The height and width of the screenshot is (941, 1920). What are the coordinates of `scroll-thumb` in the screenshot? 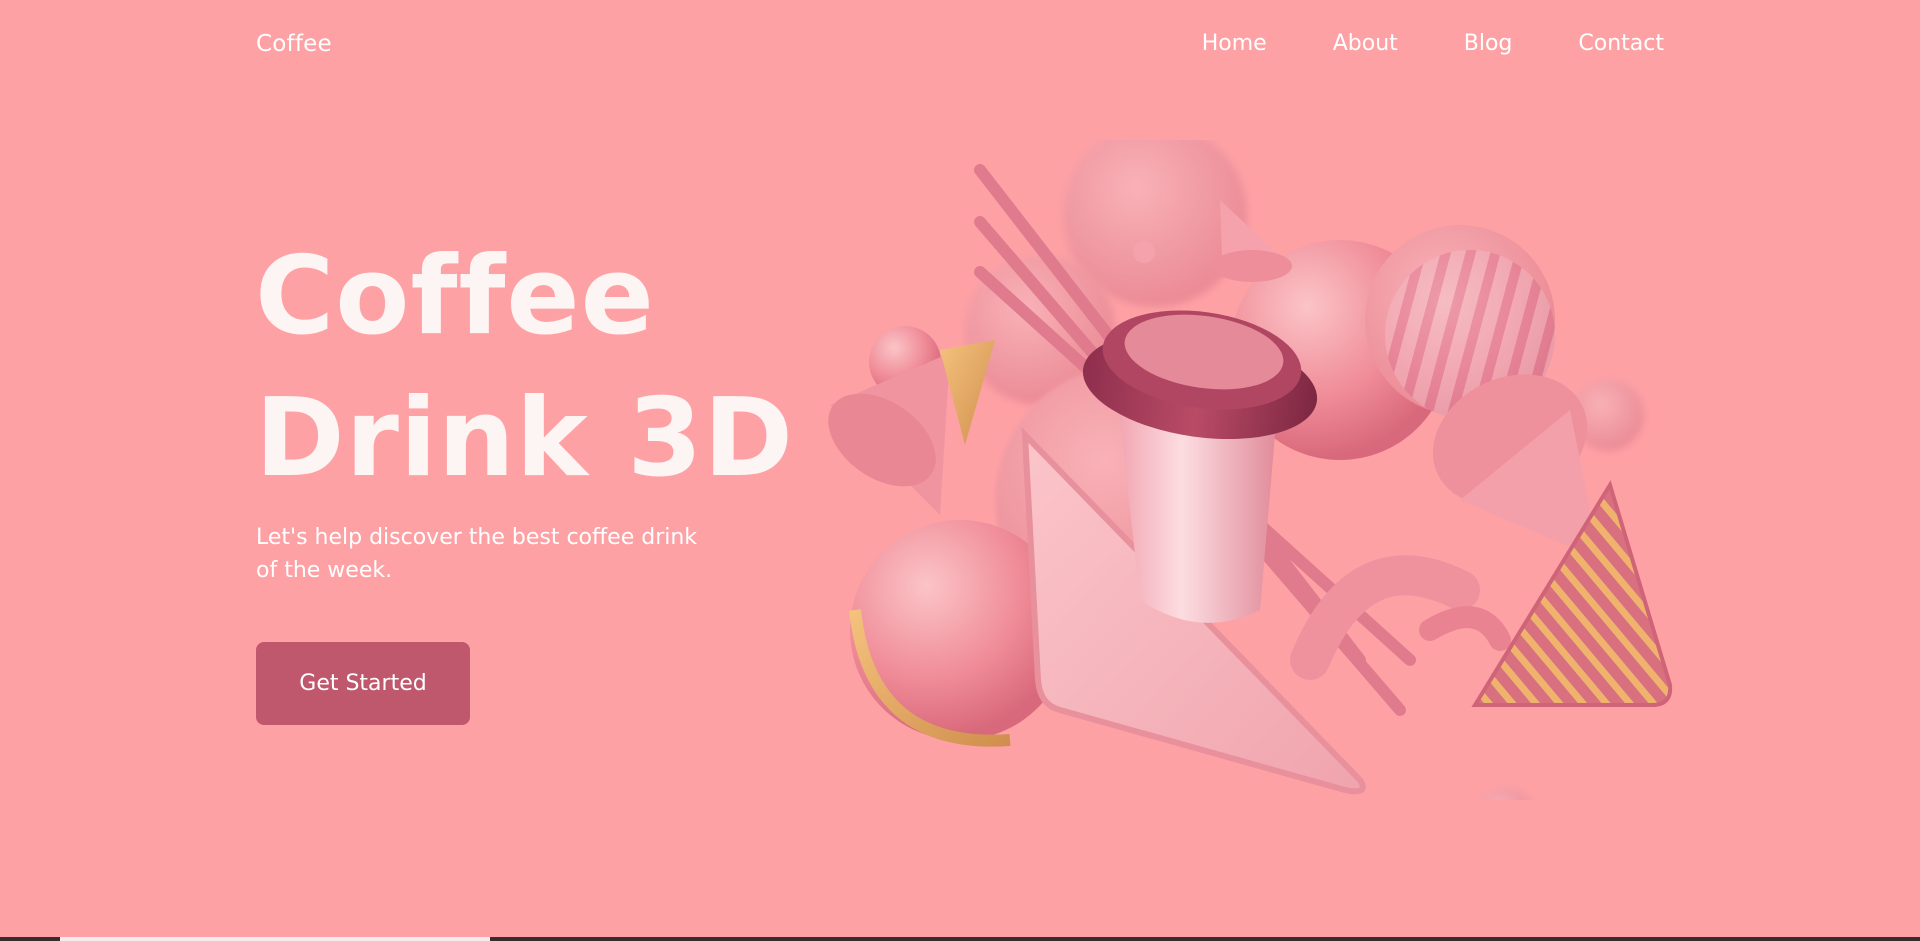 It's located at (275, 939).